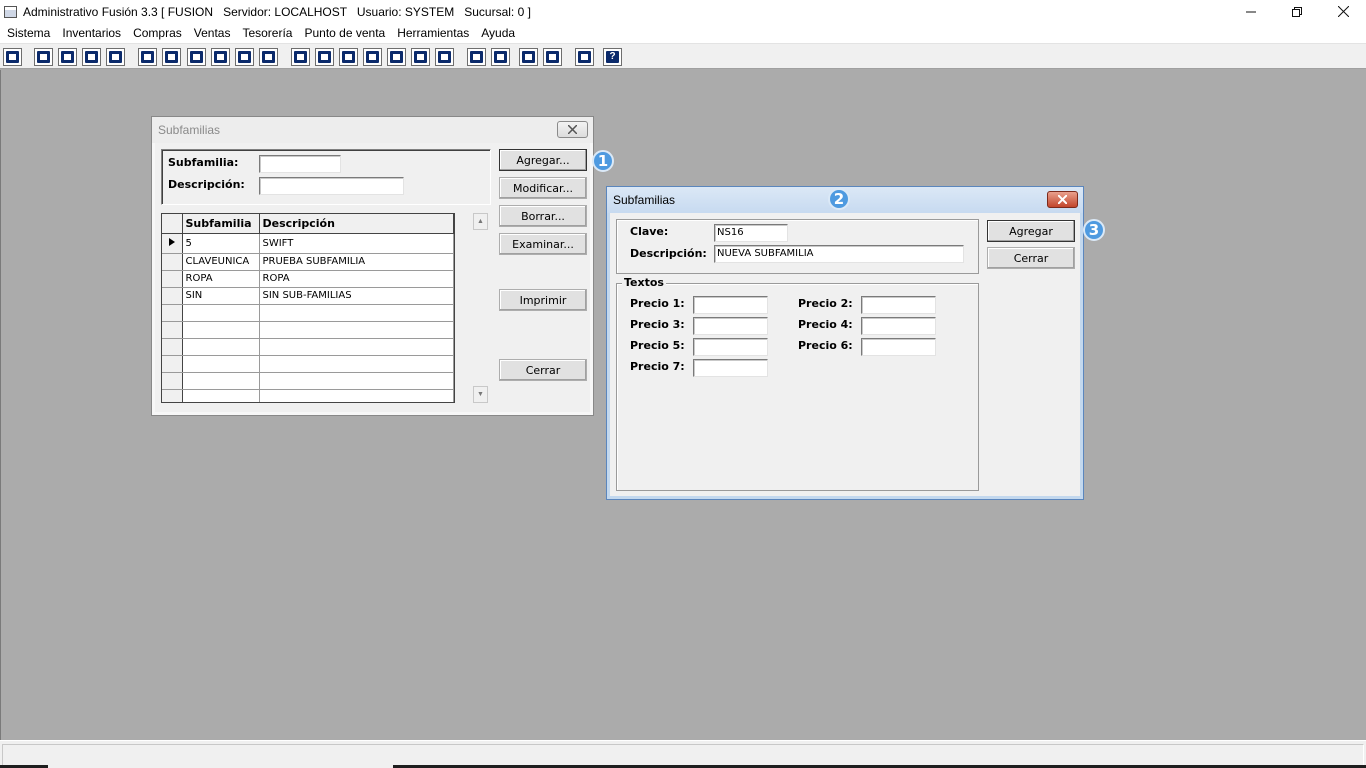 The width and height of the screenshot is (1366, 768). I want to click on cerrar-button: Cerrar, so click(1031, 258).